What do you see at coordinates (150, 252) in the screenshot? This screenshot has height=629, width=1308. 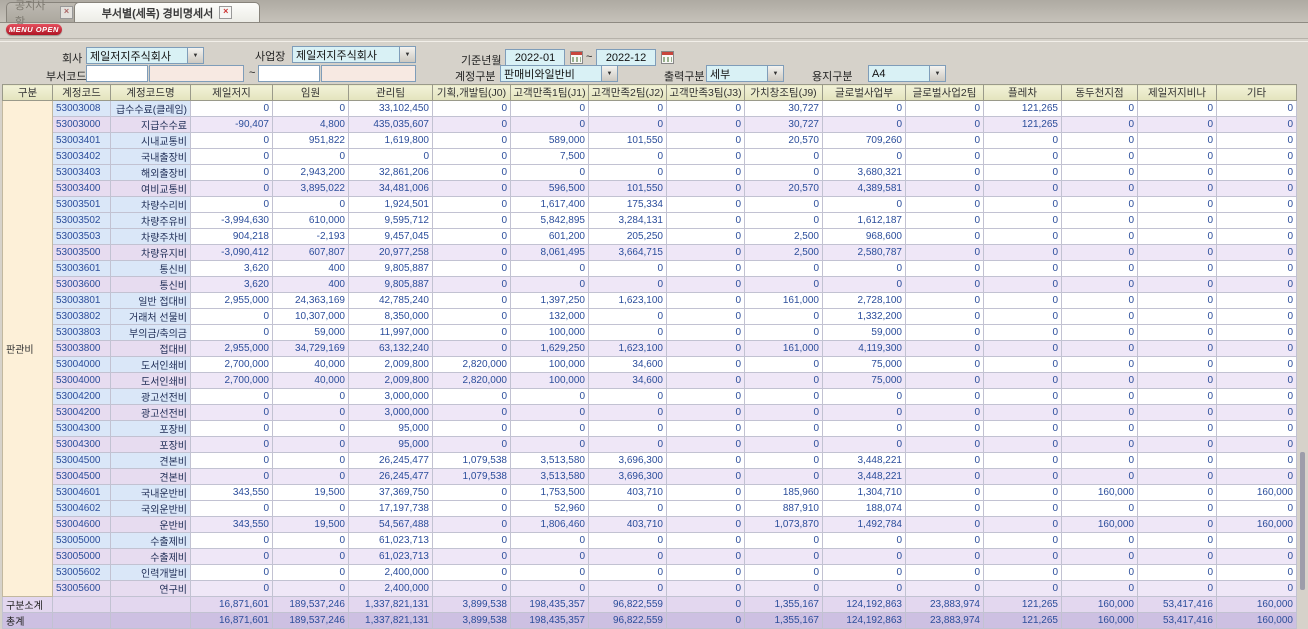 I see `account-name-cell: 차량유지비` at bounding box center [150, 252].